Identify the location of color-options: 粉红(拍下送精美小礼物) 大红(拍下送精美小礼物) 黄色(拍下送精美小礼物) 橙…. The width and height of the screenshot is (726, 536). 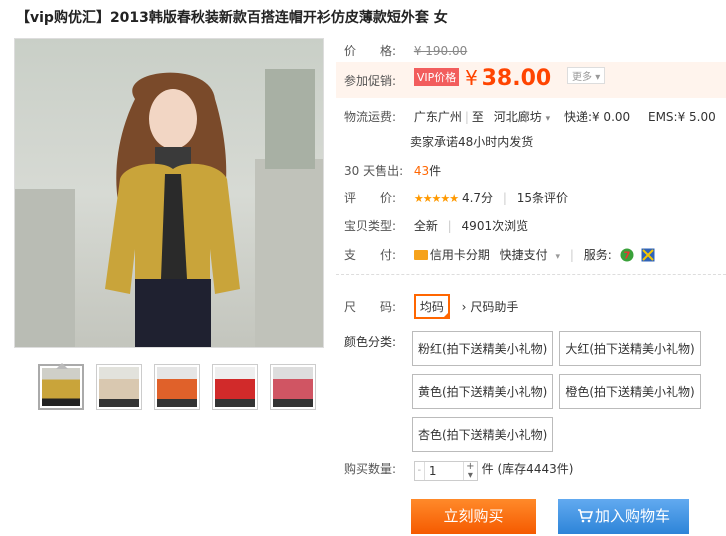
(562, 391).